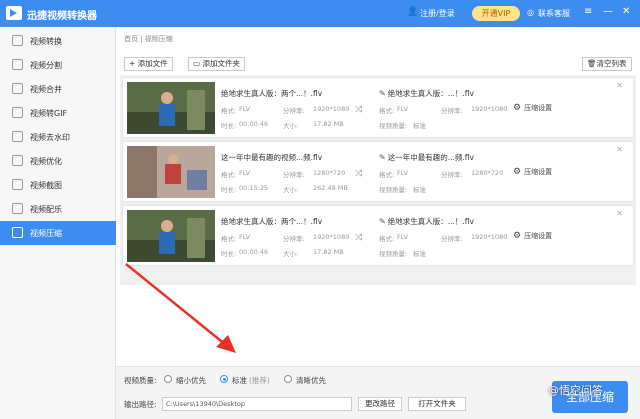 This screenshot has height=419, width=640. Describe the element at coordinates (17, 40) in the screenshot. I see `convert-icon` at that location.